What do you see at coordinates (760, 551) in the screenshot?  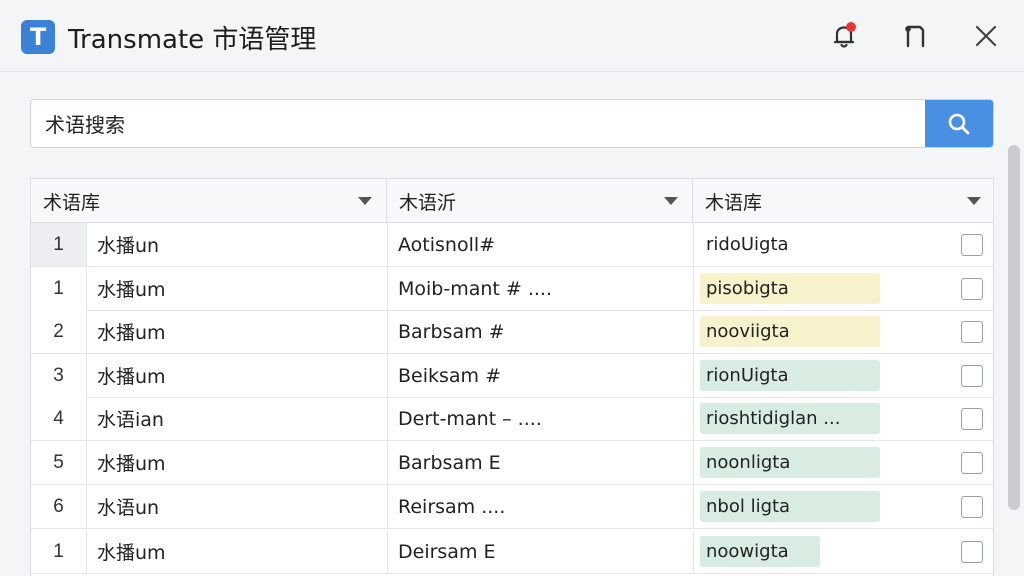 I see `term-base-chip: noowigta` at bounding box center [760, 551].